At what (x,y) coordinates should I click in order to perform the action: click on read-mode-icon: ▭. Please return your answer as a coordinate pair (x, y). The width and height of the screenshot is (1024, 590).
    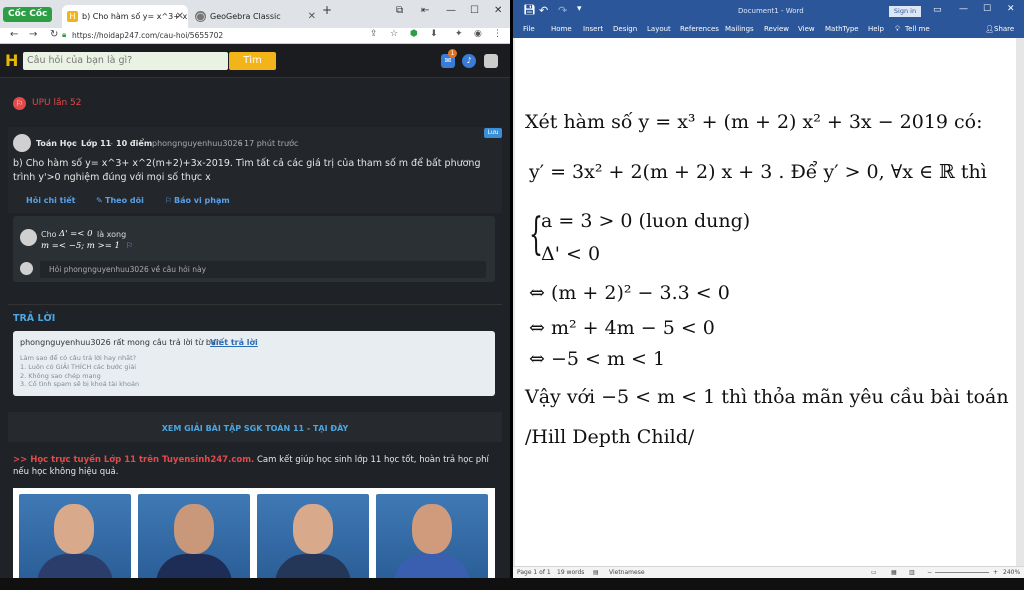
    Looking at the image, I should click on (874, 572).